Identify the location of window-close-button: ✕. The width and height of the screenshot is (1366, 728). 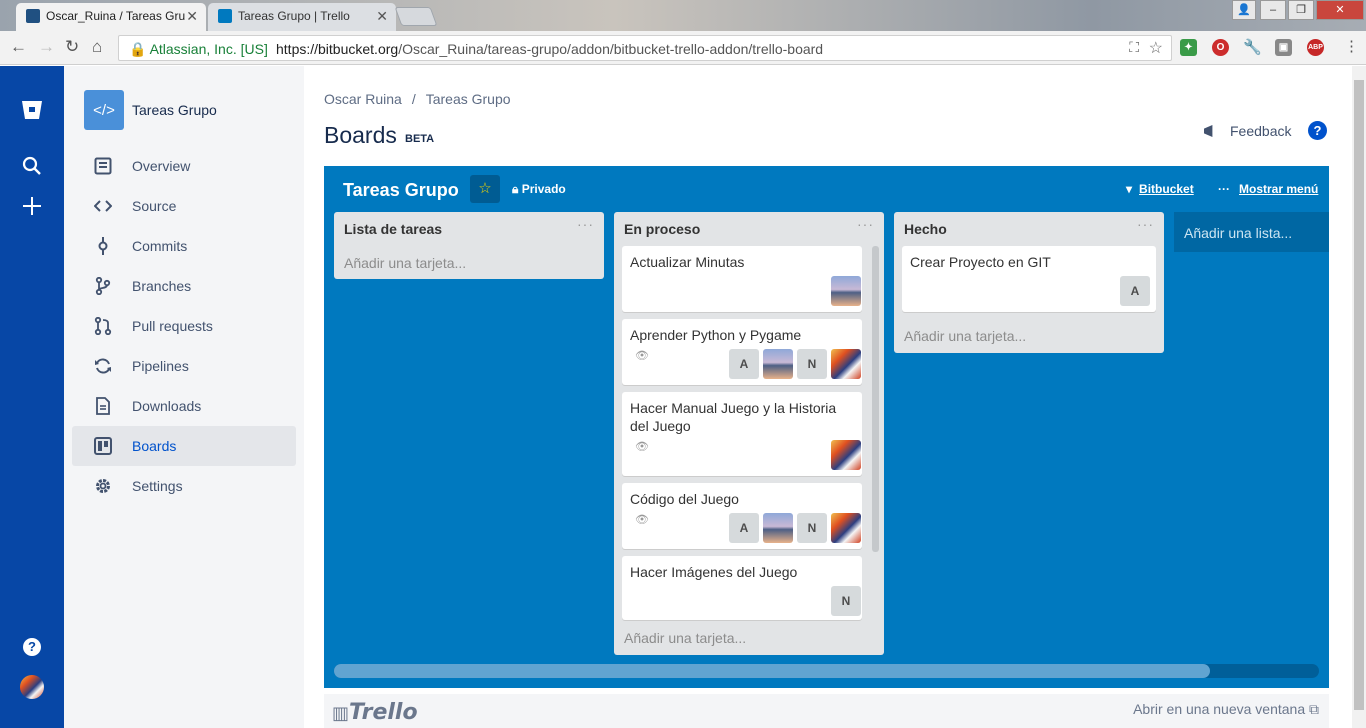
(1340, 10).